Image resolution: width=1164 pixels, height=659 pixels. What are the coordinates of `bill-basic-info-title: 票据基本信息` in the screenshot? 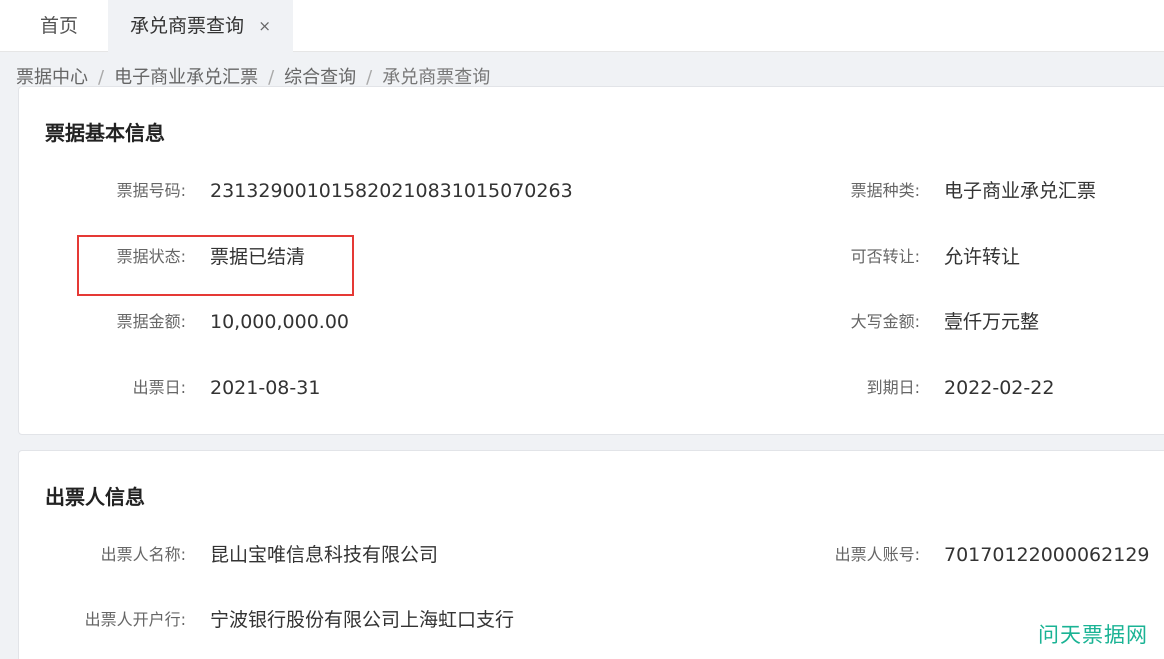 It's located at (105, 133).